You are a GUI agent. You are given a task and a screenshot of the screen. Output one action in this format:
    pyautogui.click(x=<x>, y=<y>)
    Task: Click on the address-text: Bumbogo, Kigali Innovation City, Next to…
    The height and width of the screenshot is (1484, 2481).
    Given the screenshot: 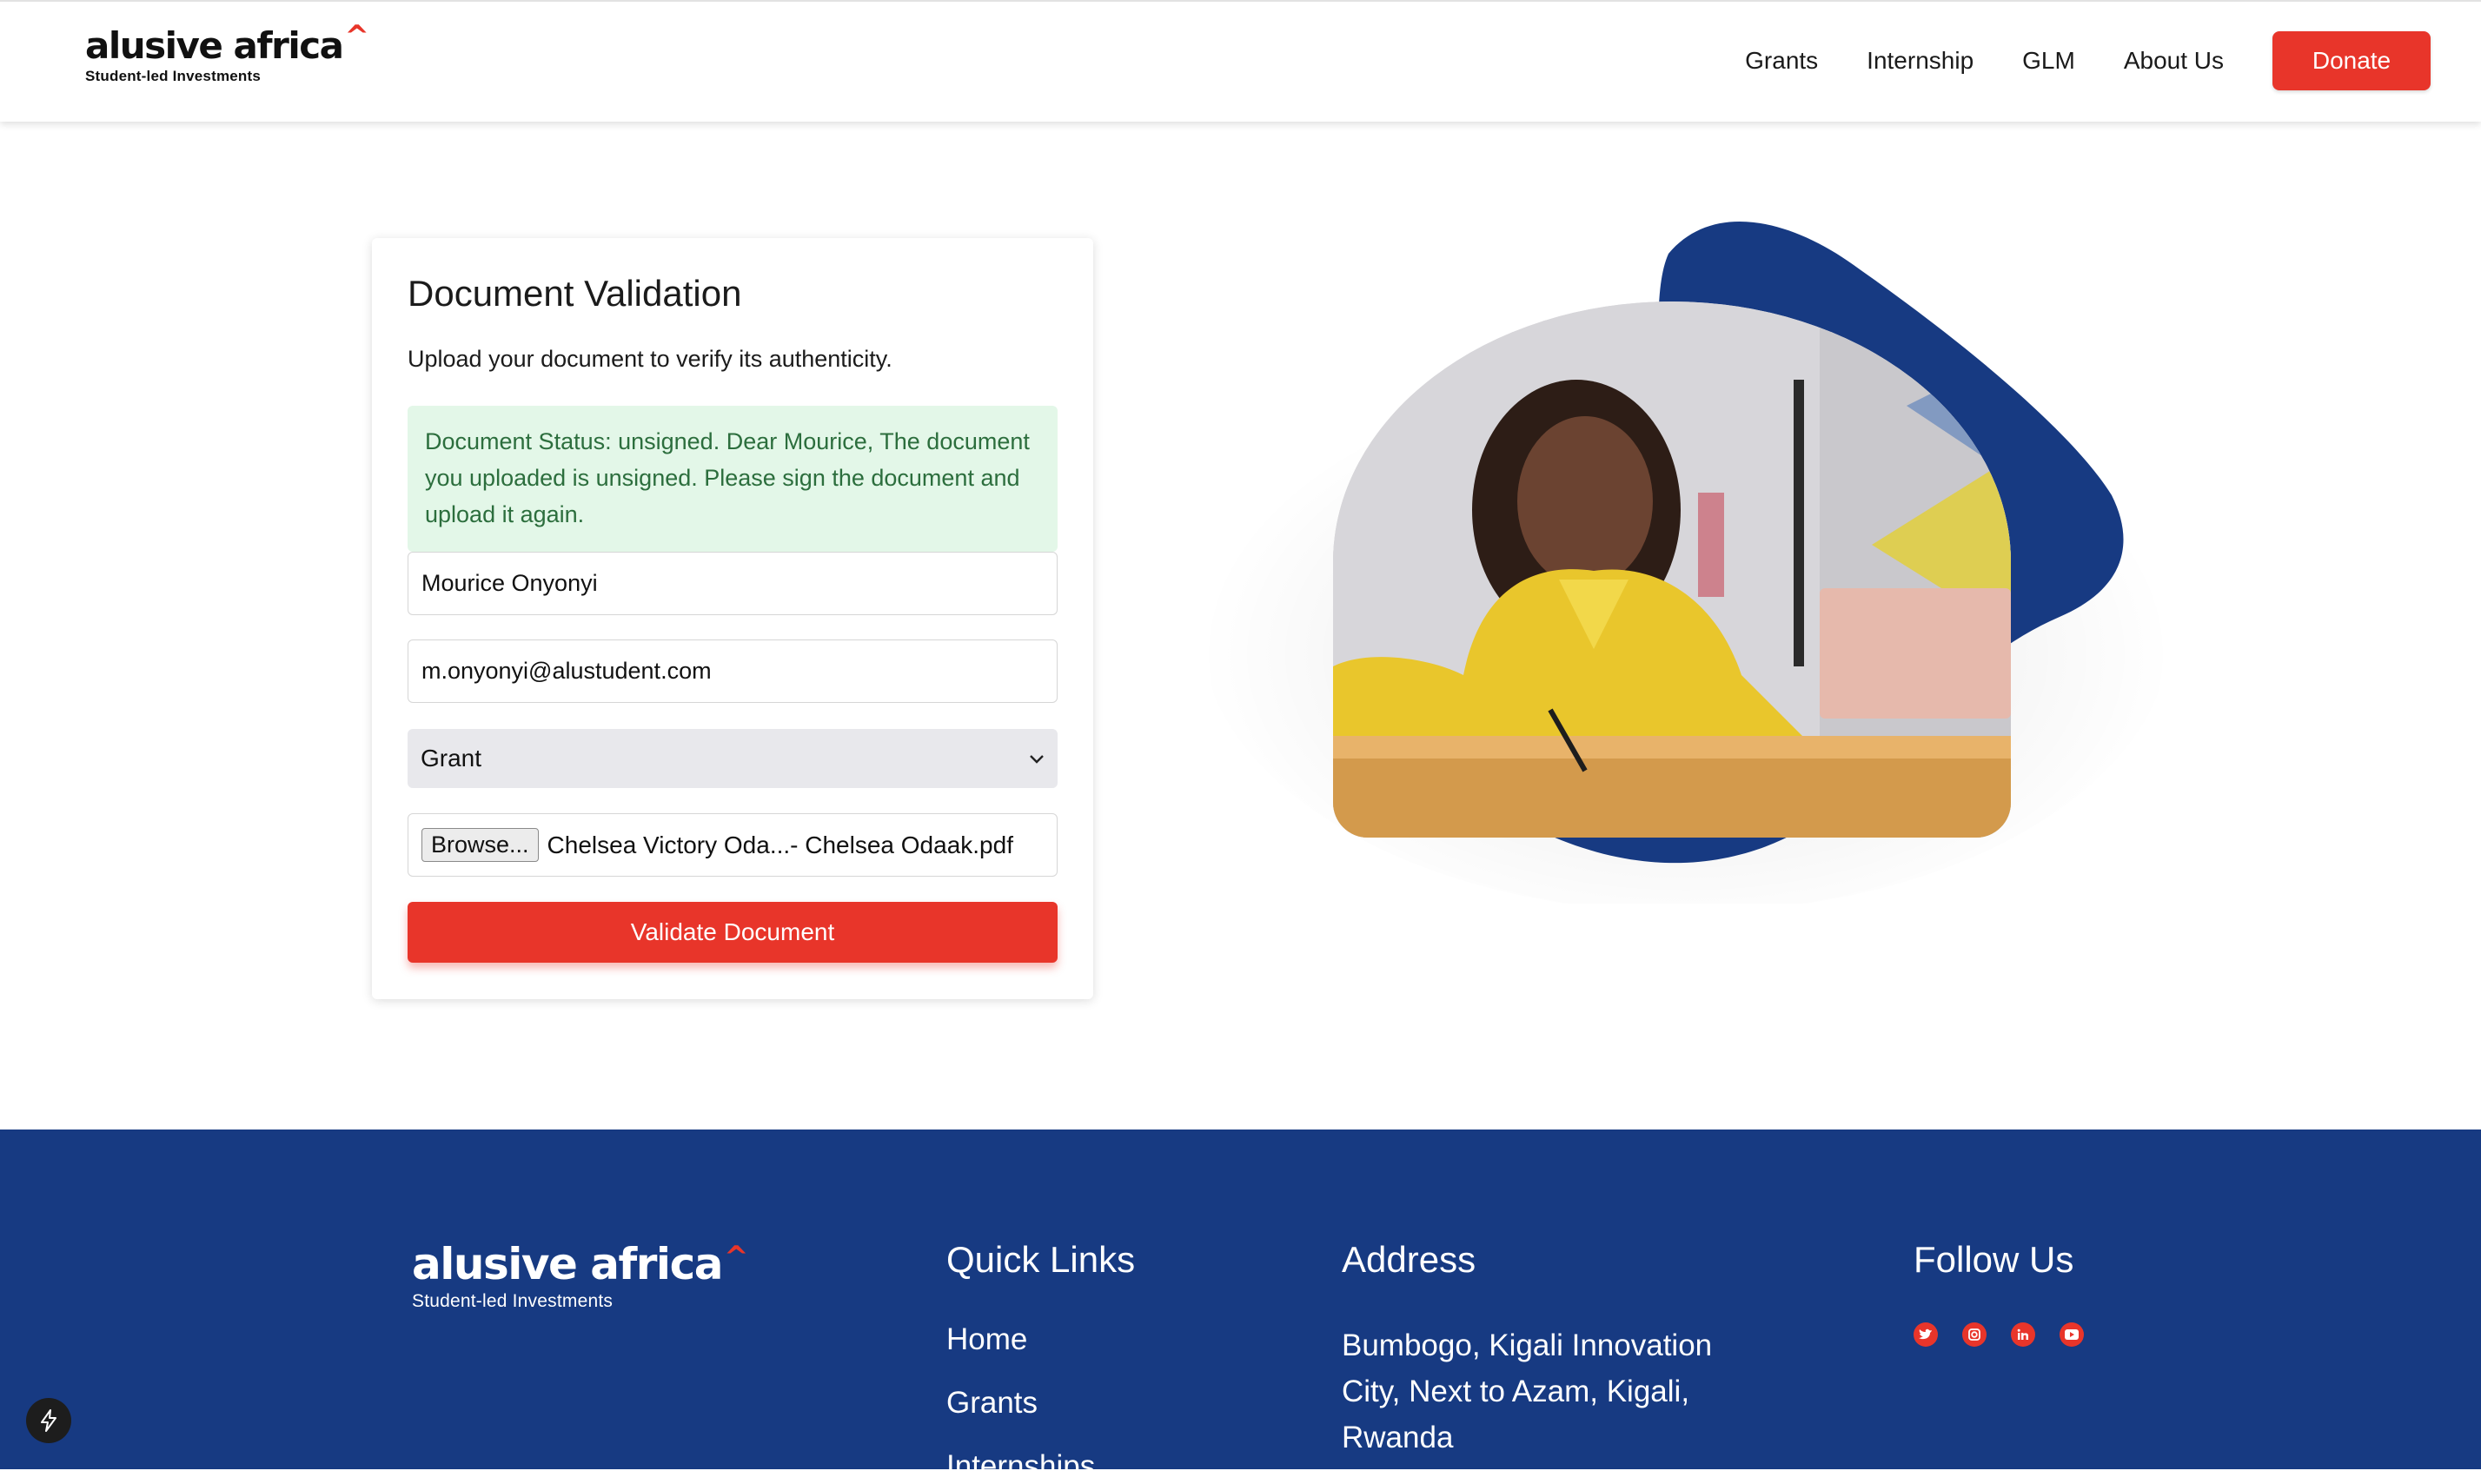 What is the action you would take?
    pyautogui.click(x=1528, y=1391)
    